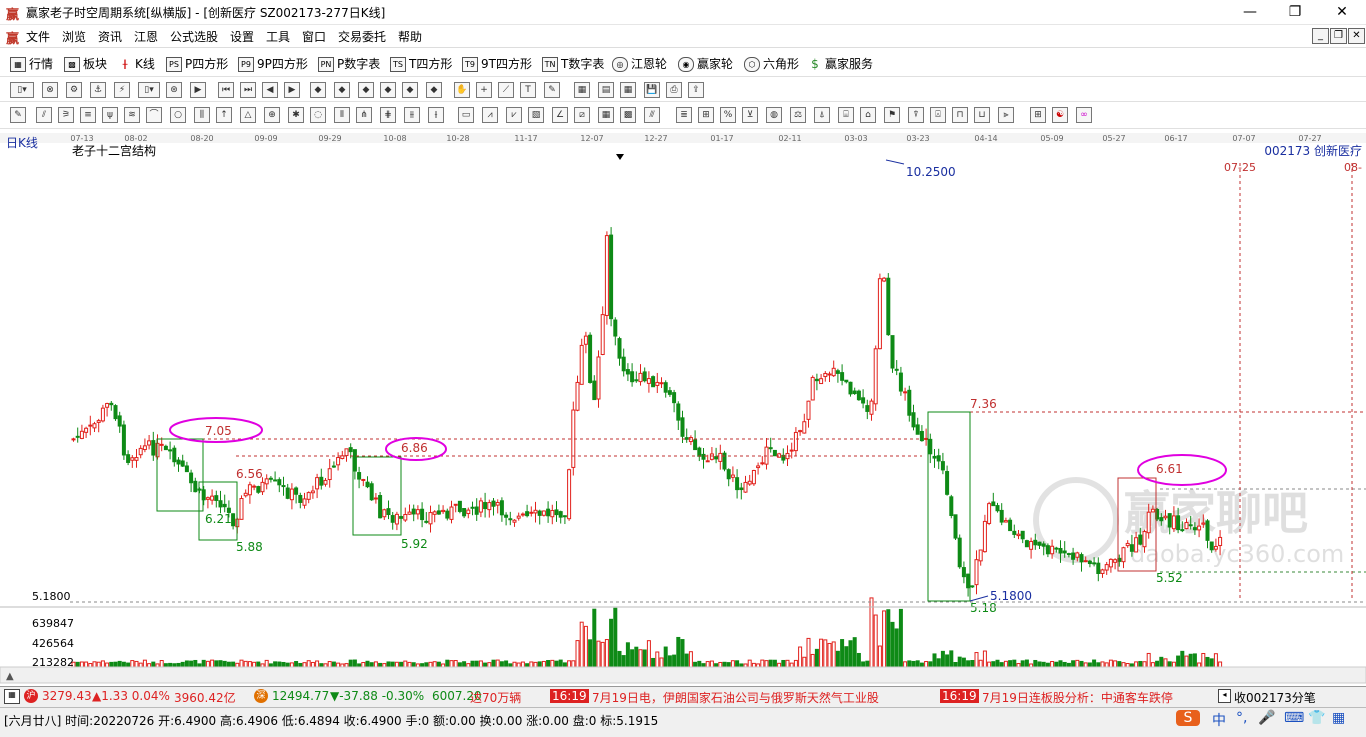  Describe the element at coordinates (296, 115) in the screenshot. I see `star-icon: ✱` at that location.